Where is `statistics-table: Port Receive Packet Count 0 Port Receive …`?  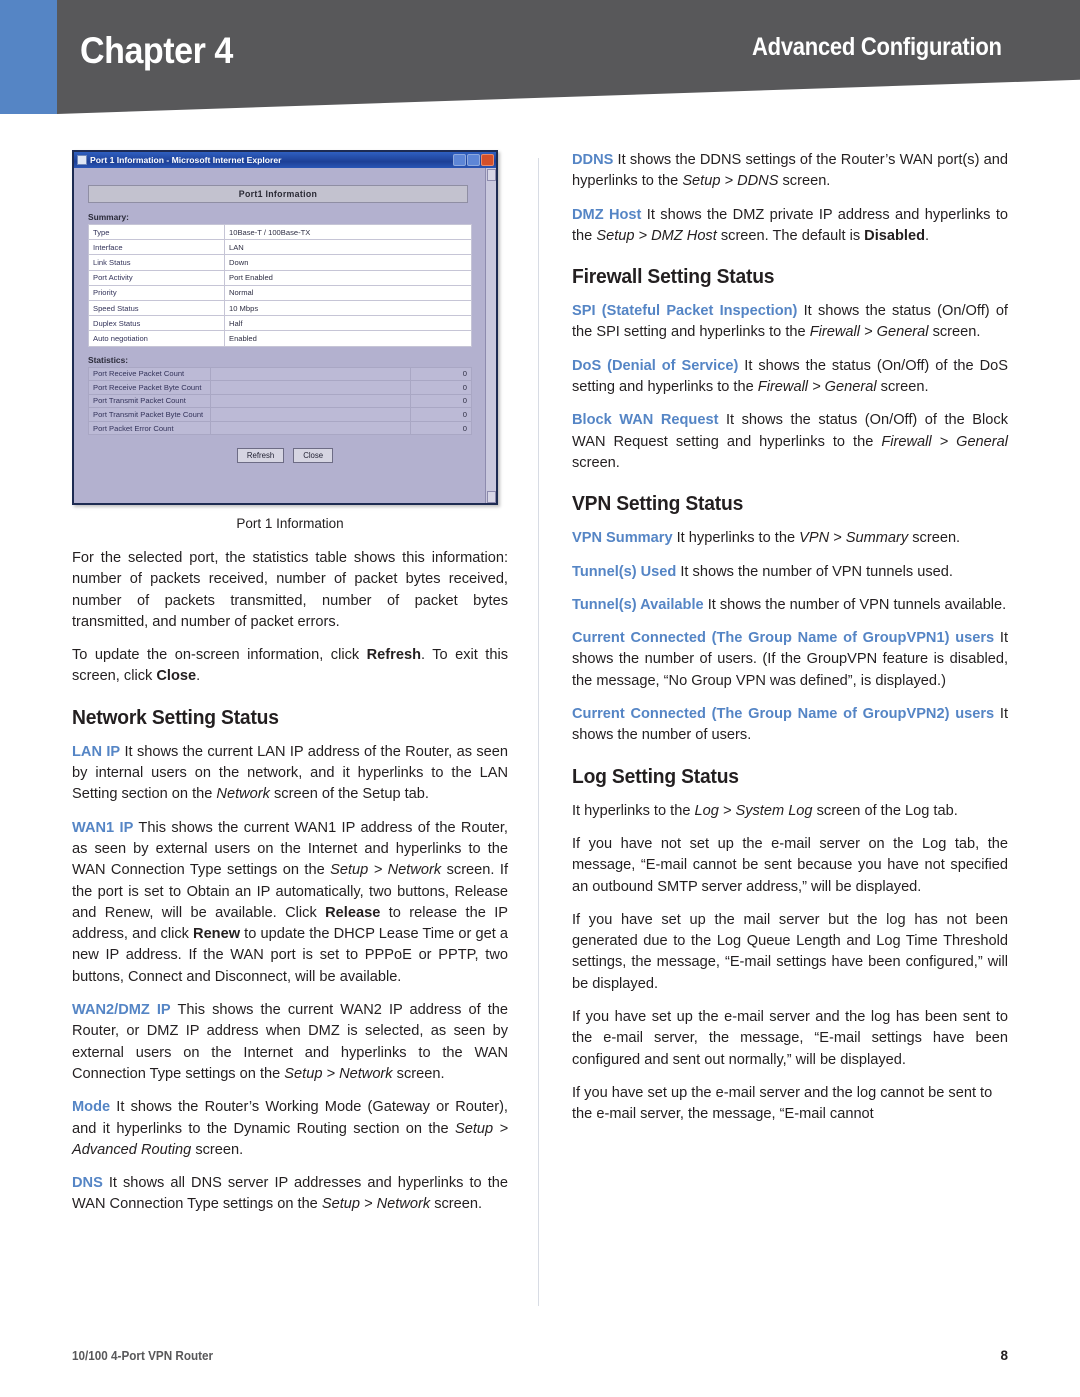 statistics-table: Port Receive Packet Count 0 Port Receive … is located at coordinates (280, 401).